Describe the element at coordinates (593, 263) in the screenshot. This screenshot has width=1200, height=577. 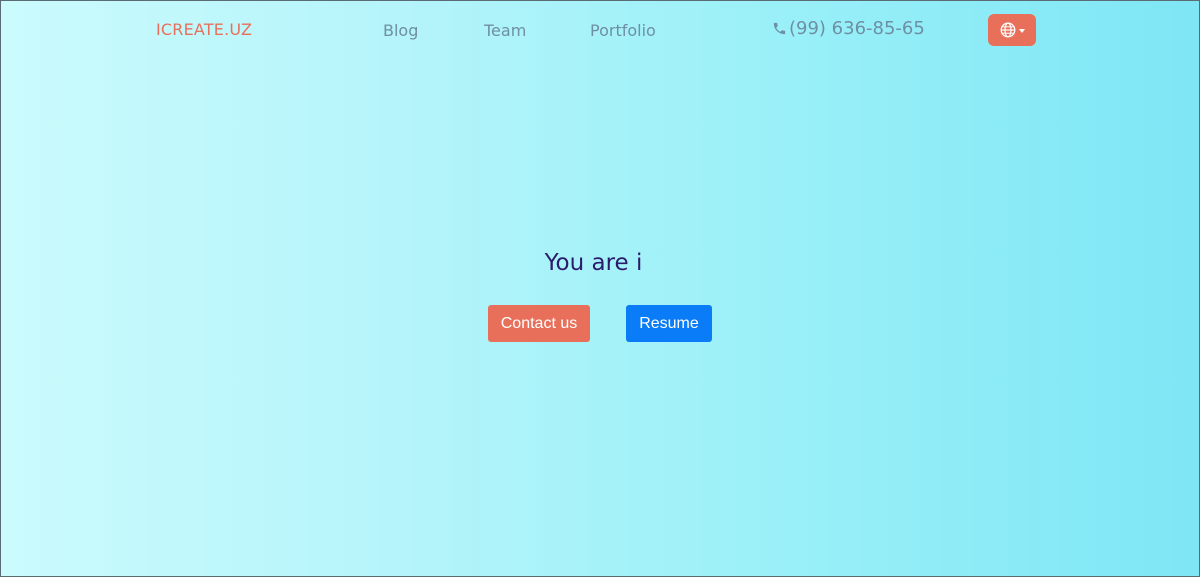
I see `hero-title: You are i` at that location.